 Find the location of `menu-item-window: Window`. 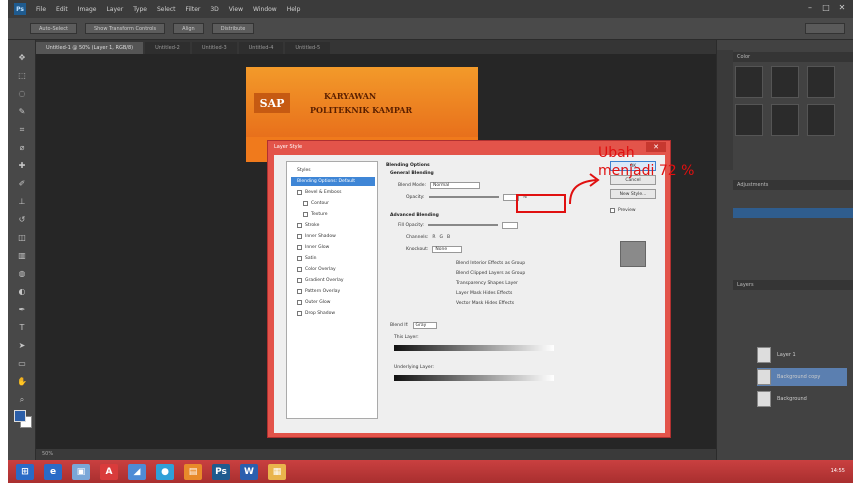

menu-item-window: Window is located at coordinates (265, 9).